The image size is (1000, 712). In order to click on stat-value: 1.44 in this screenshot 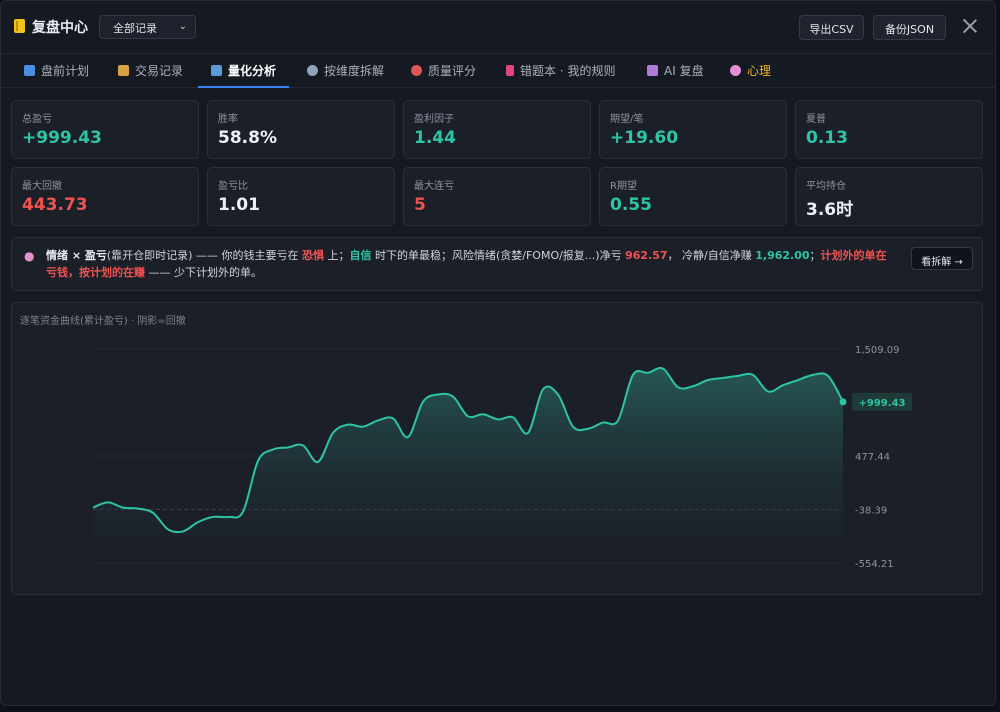, I will do `click(435, 138)`.